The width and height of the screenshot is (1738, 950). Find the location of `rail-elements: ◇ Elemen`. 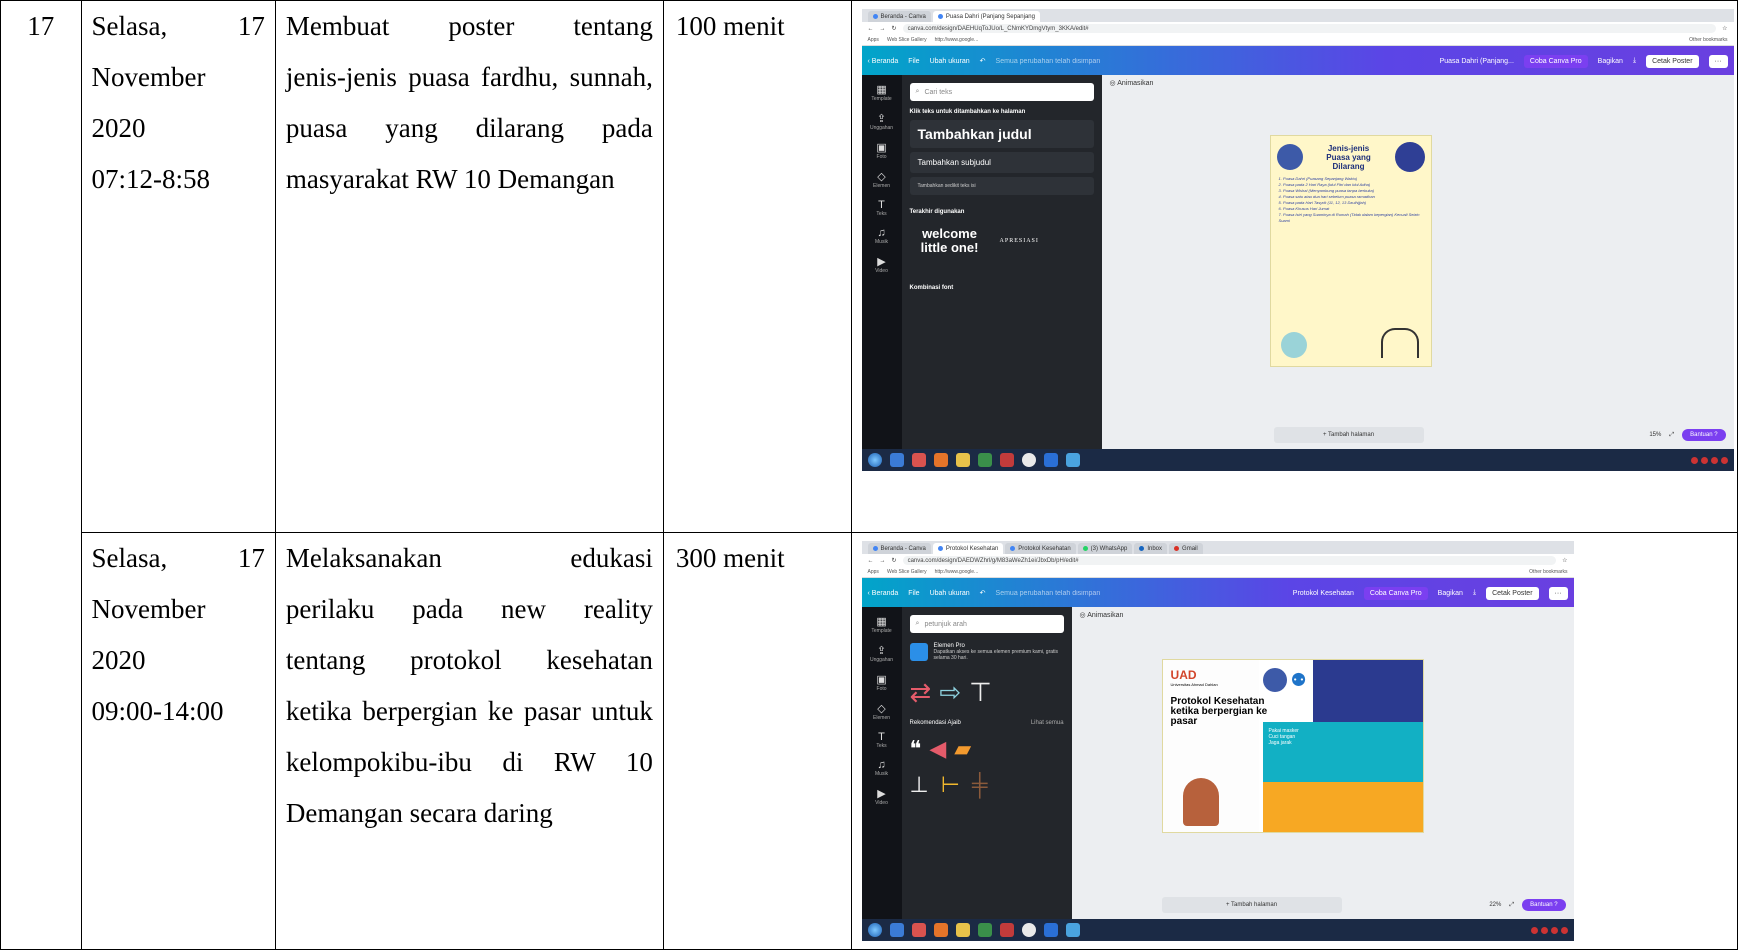

rail-elements: ◇ Elemen is located at coordinates (881, 179).